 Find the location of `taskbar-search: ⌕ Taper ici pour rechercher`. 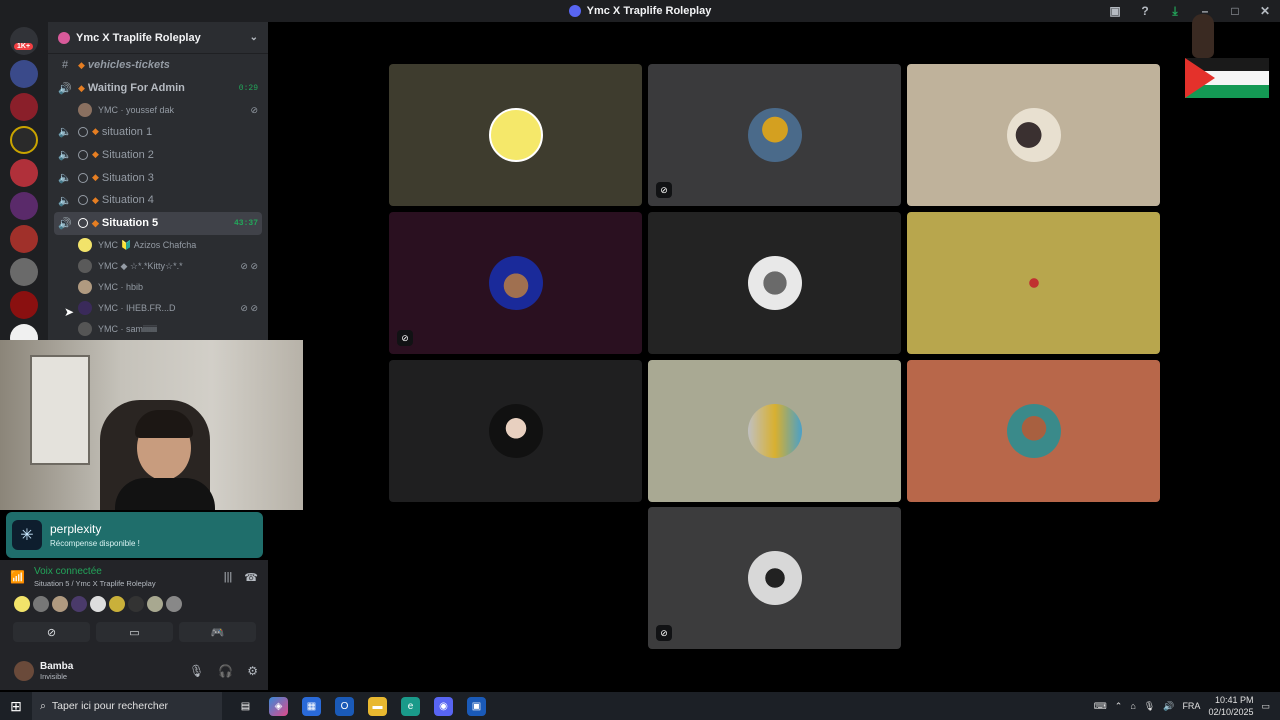

taskbar-search: ⌕ Taper ici pour rechercher is located at coordinates (127, 706).